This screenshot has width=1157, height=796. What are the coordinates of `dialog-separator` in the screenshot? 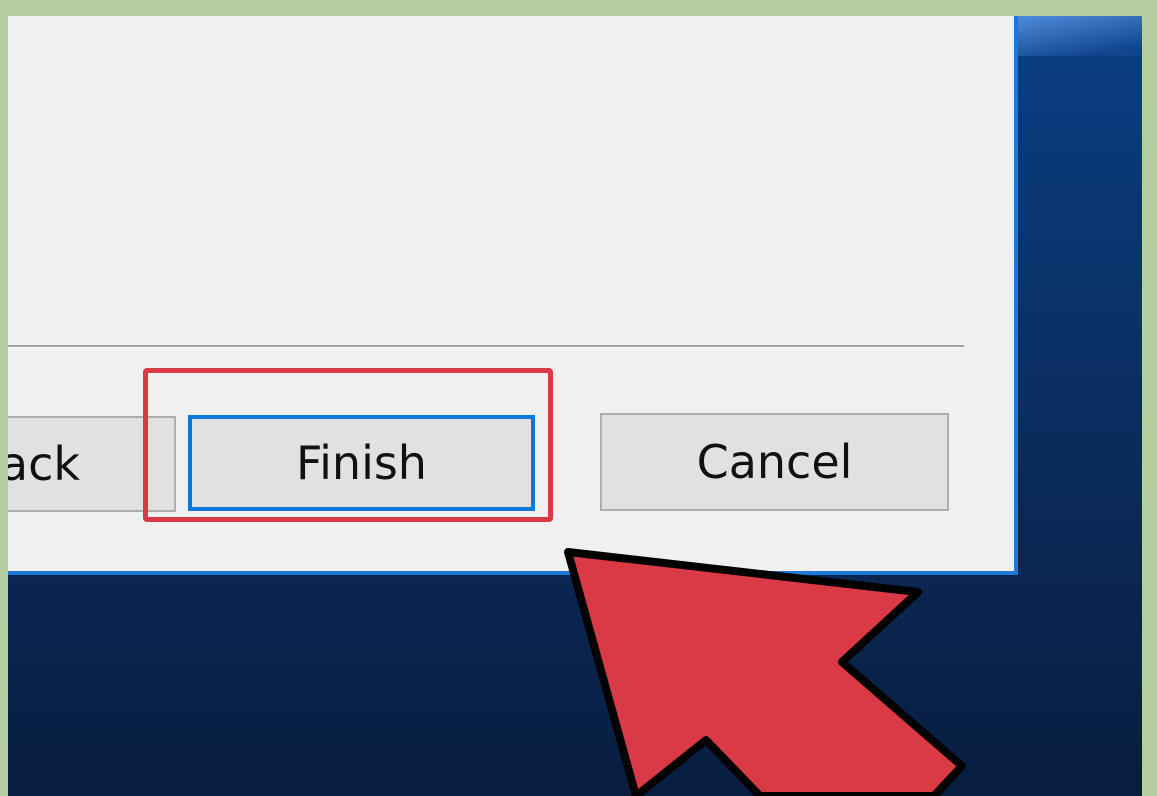 It's located at (486, 346).